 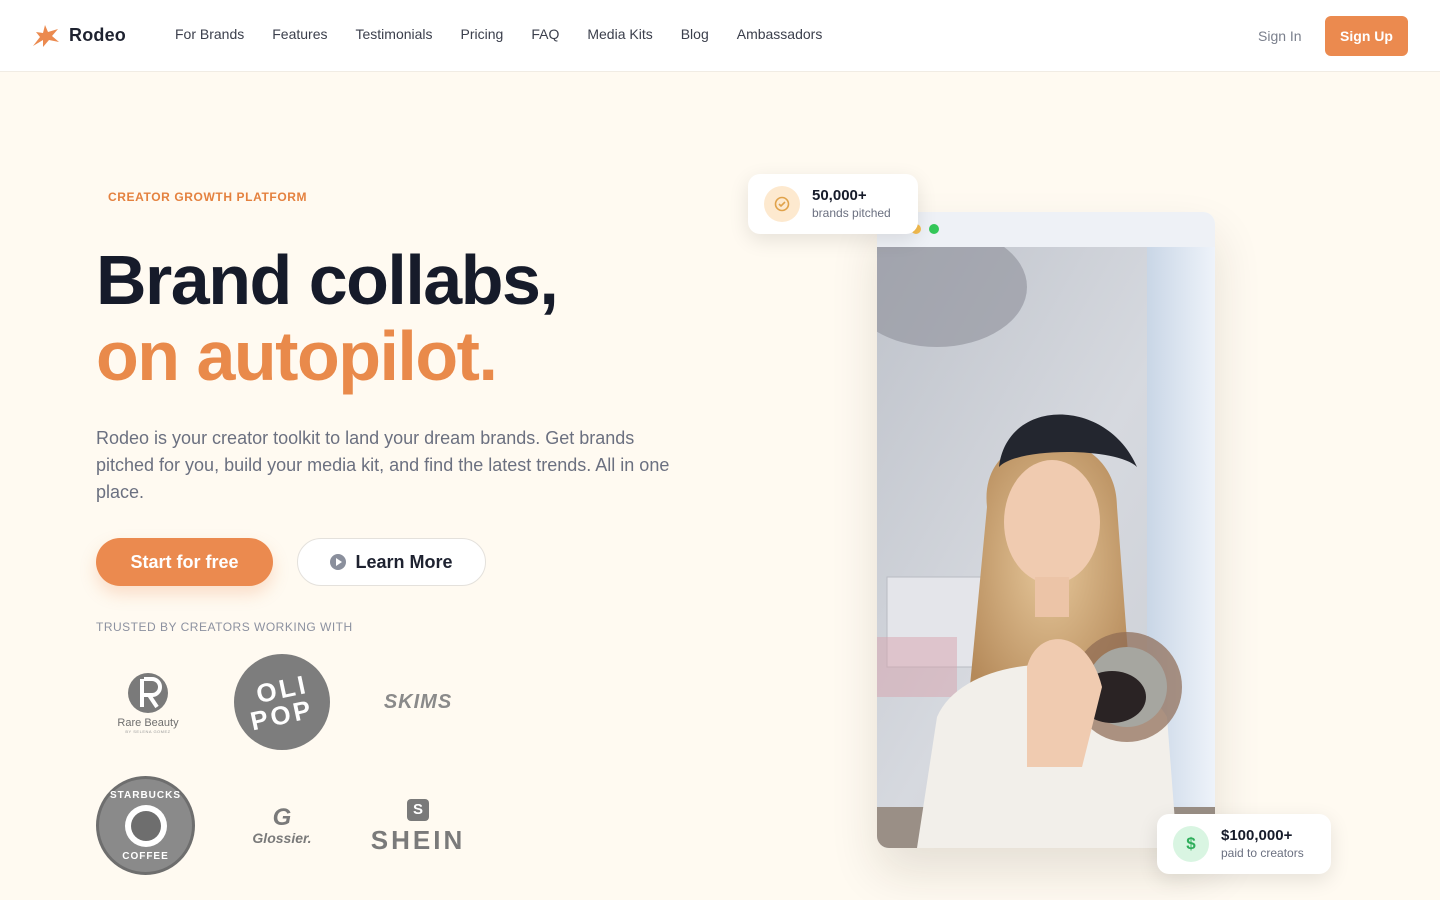 What do you see at coordinates (299, 34) in the screenshot?
I see `nav-link-features: Features` at bounding box center [299, 34].